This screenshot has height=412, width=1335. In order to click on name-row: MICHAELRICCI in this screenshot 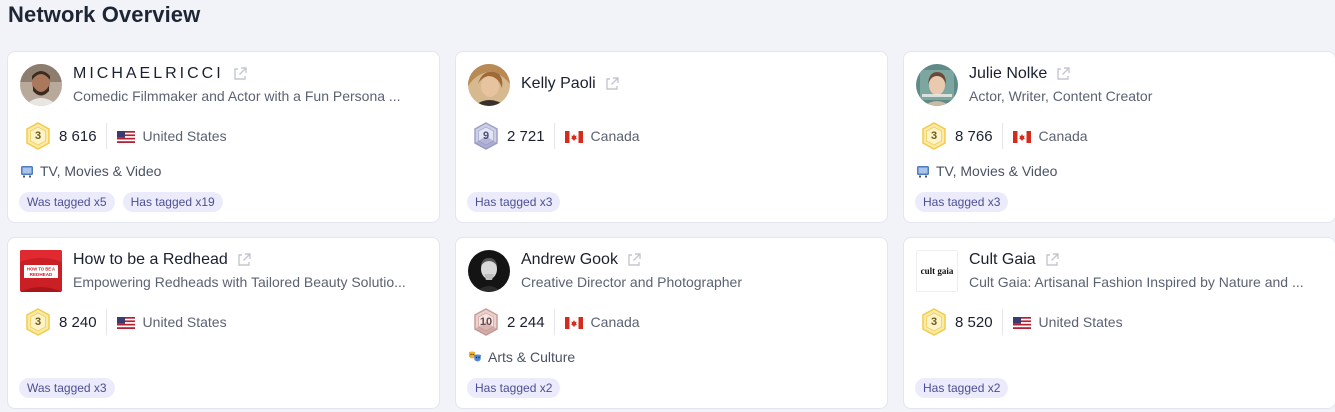, I will do `click(160, 74)`.